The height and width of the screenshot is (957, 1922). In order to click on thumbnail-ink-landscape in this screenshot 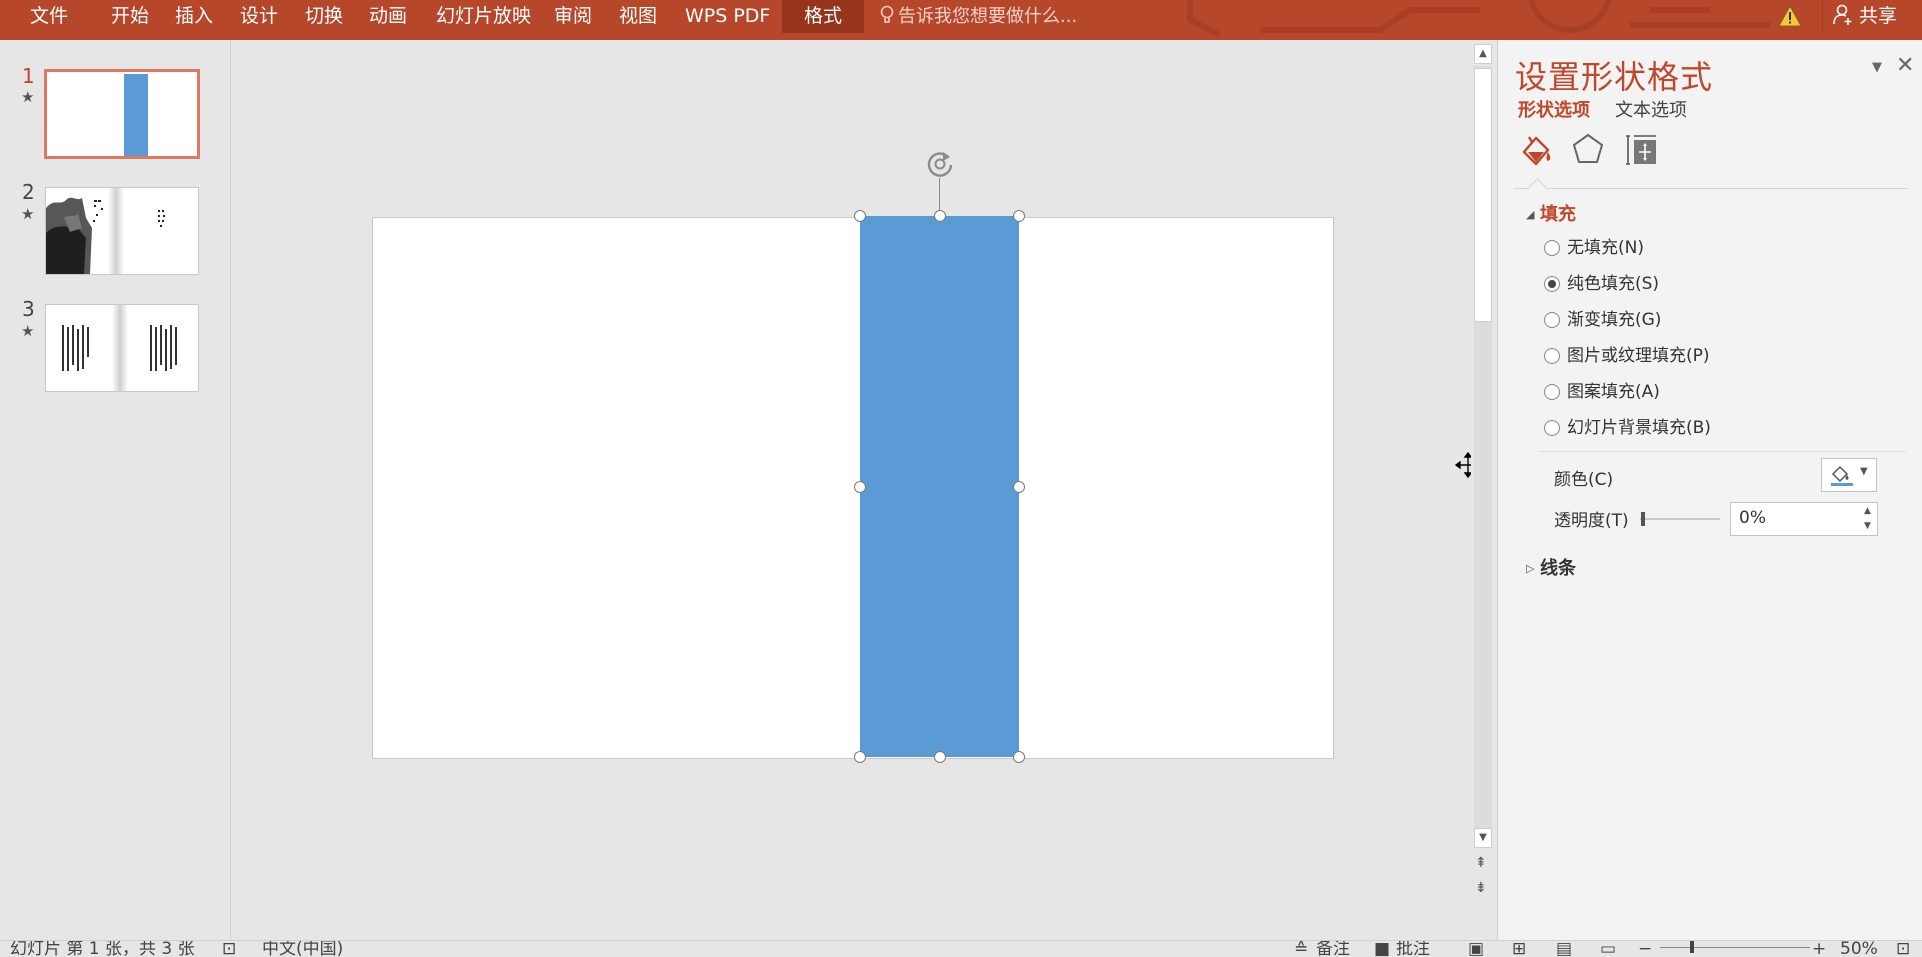, I will do `click(105, 231)`.